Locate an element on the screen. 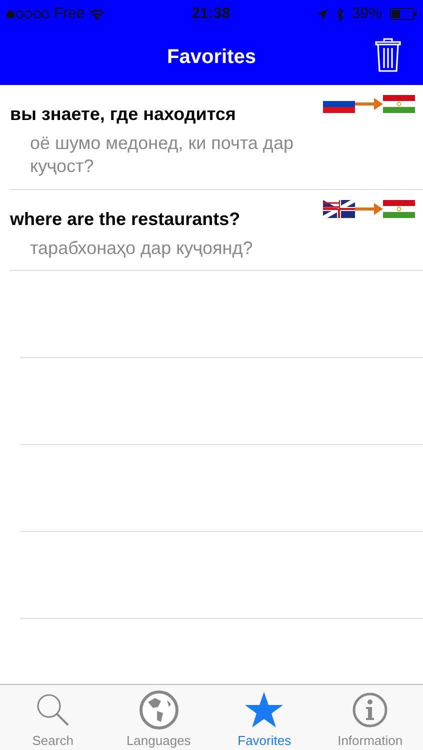 The width and height of the screenshot is (423, 750). screen-title: Favorites is located at coordinates (211, 57).